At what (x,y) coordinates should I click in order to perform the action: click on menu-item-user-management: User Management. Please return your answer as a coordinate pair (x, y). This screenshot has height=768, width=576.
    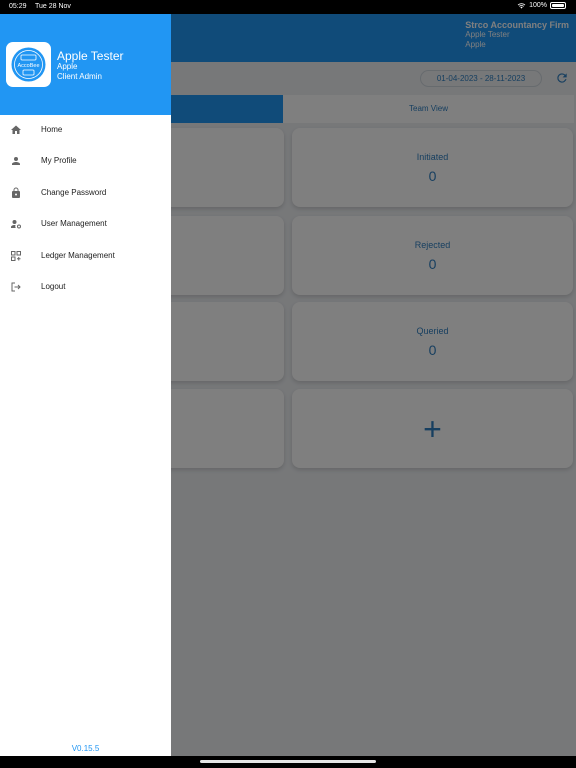
    Looking at the image, I should click on (85, 225).